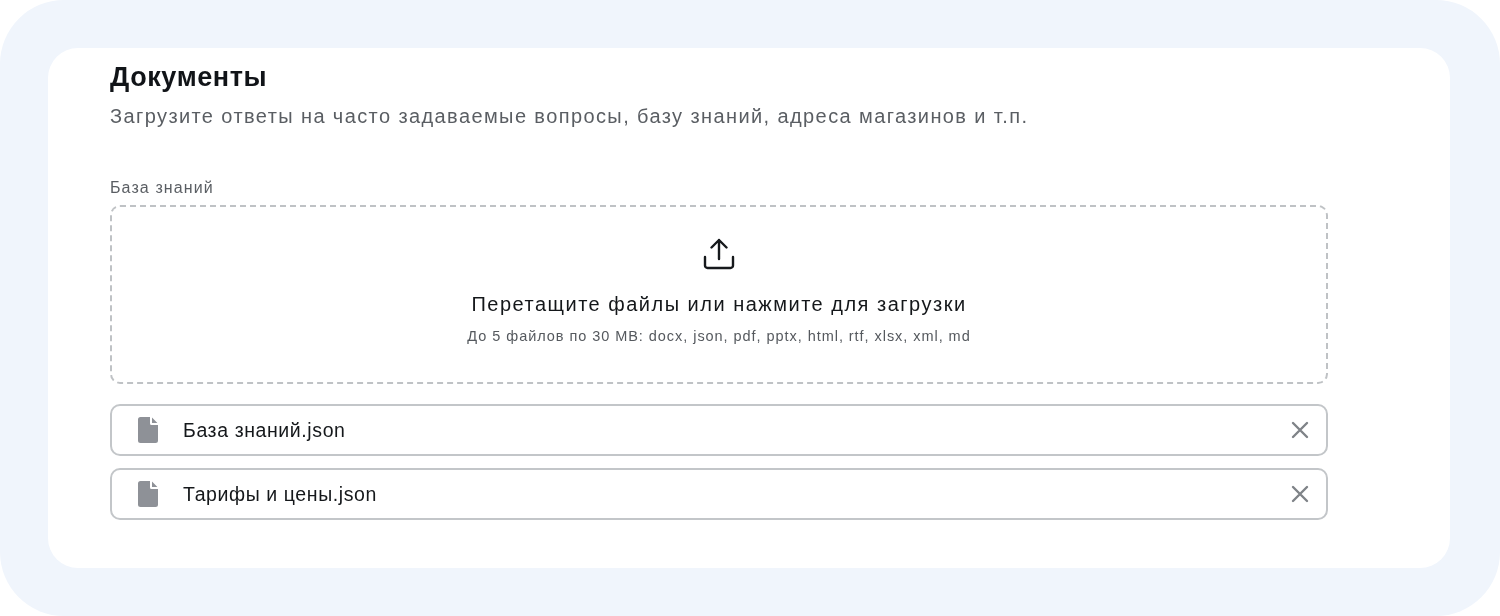 This screenshot has height=616, width=1500. Describe the element at coordinates (265, 430) in the screenshot. I see `file-name: База знаний.json` at that location.